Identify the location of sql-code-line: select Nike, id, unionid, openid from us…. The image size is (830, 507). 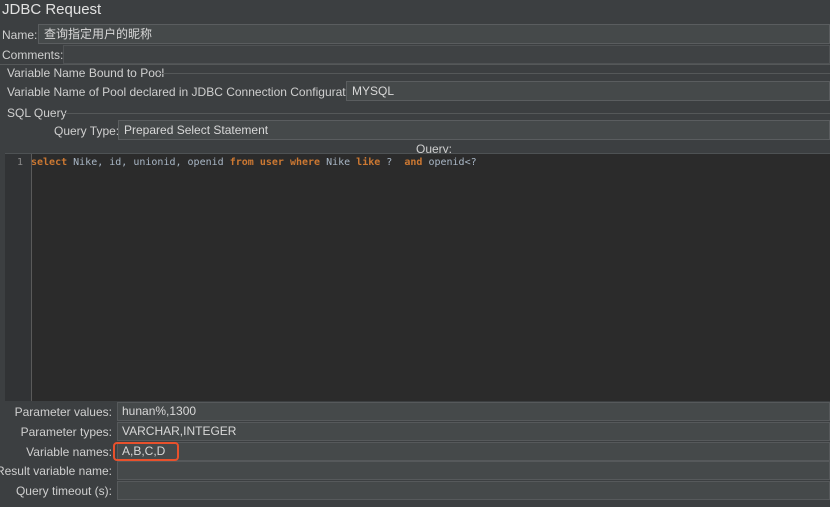
(254, 162).